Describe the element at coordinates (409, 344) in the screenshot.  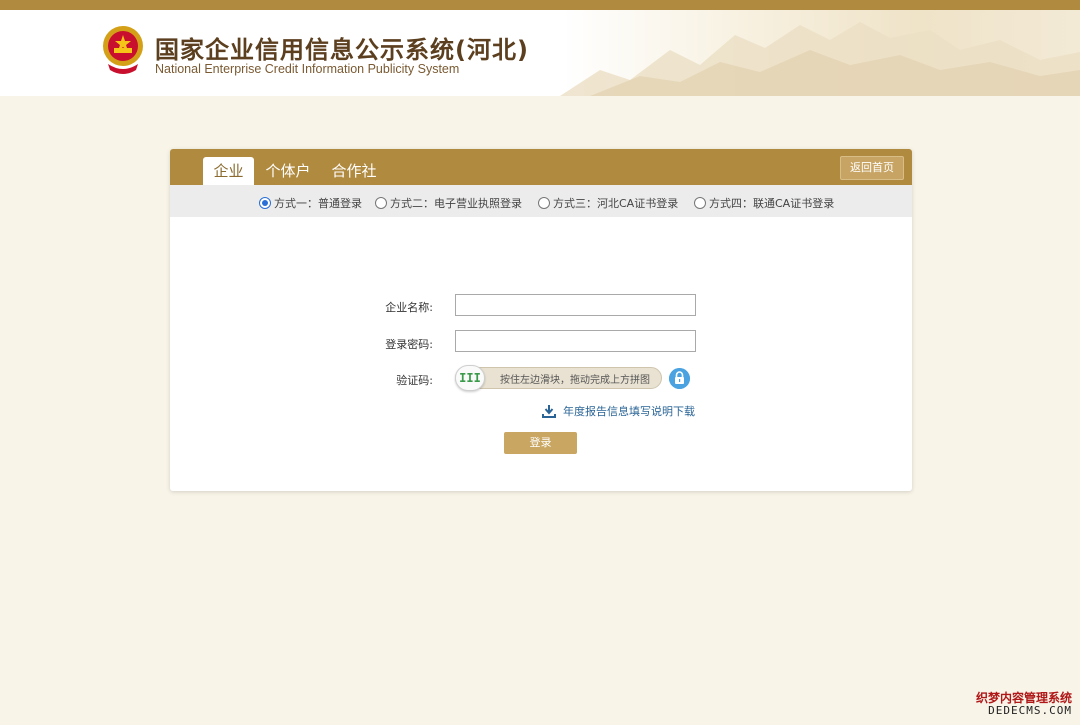
I see `password-label: 登录密码:` at that location.